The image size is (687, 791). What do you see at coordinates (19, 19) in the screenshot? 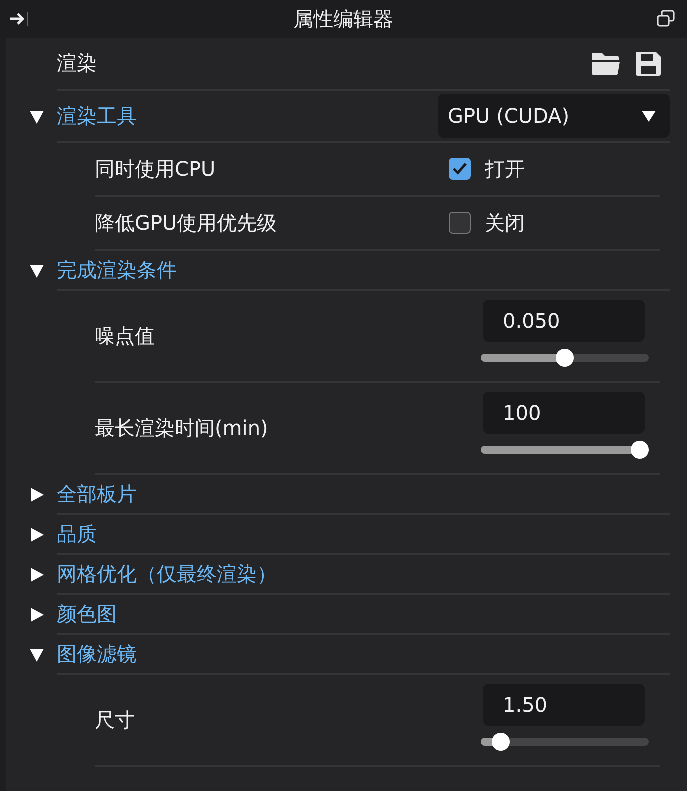
I see `arrow-right-icon` at bounding box center [19, 19].